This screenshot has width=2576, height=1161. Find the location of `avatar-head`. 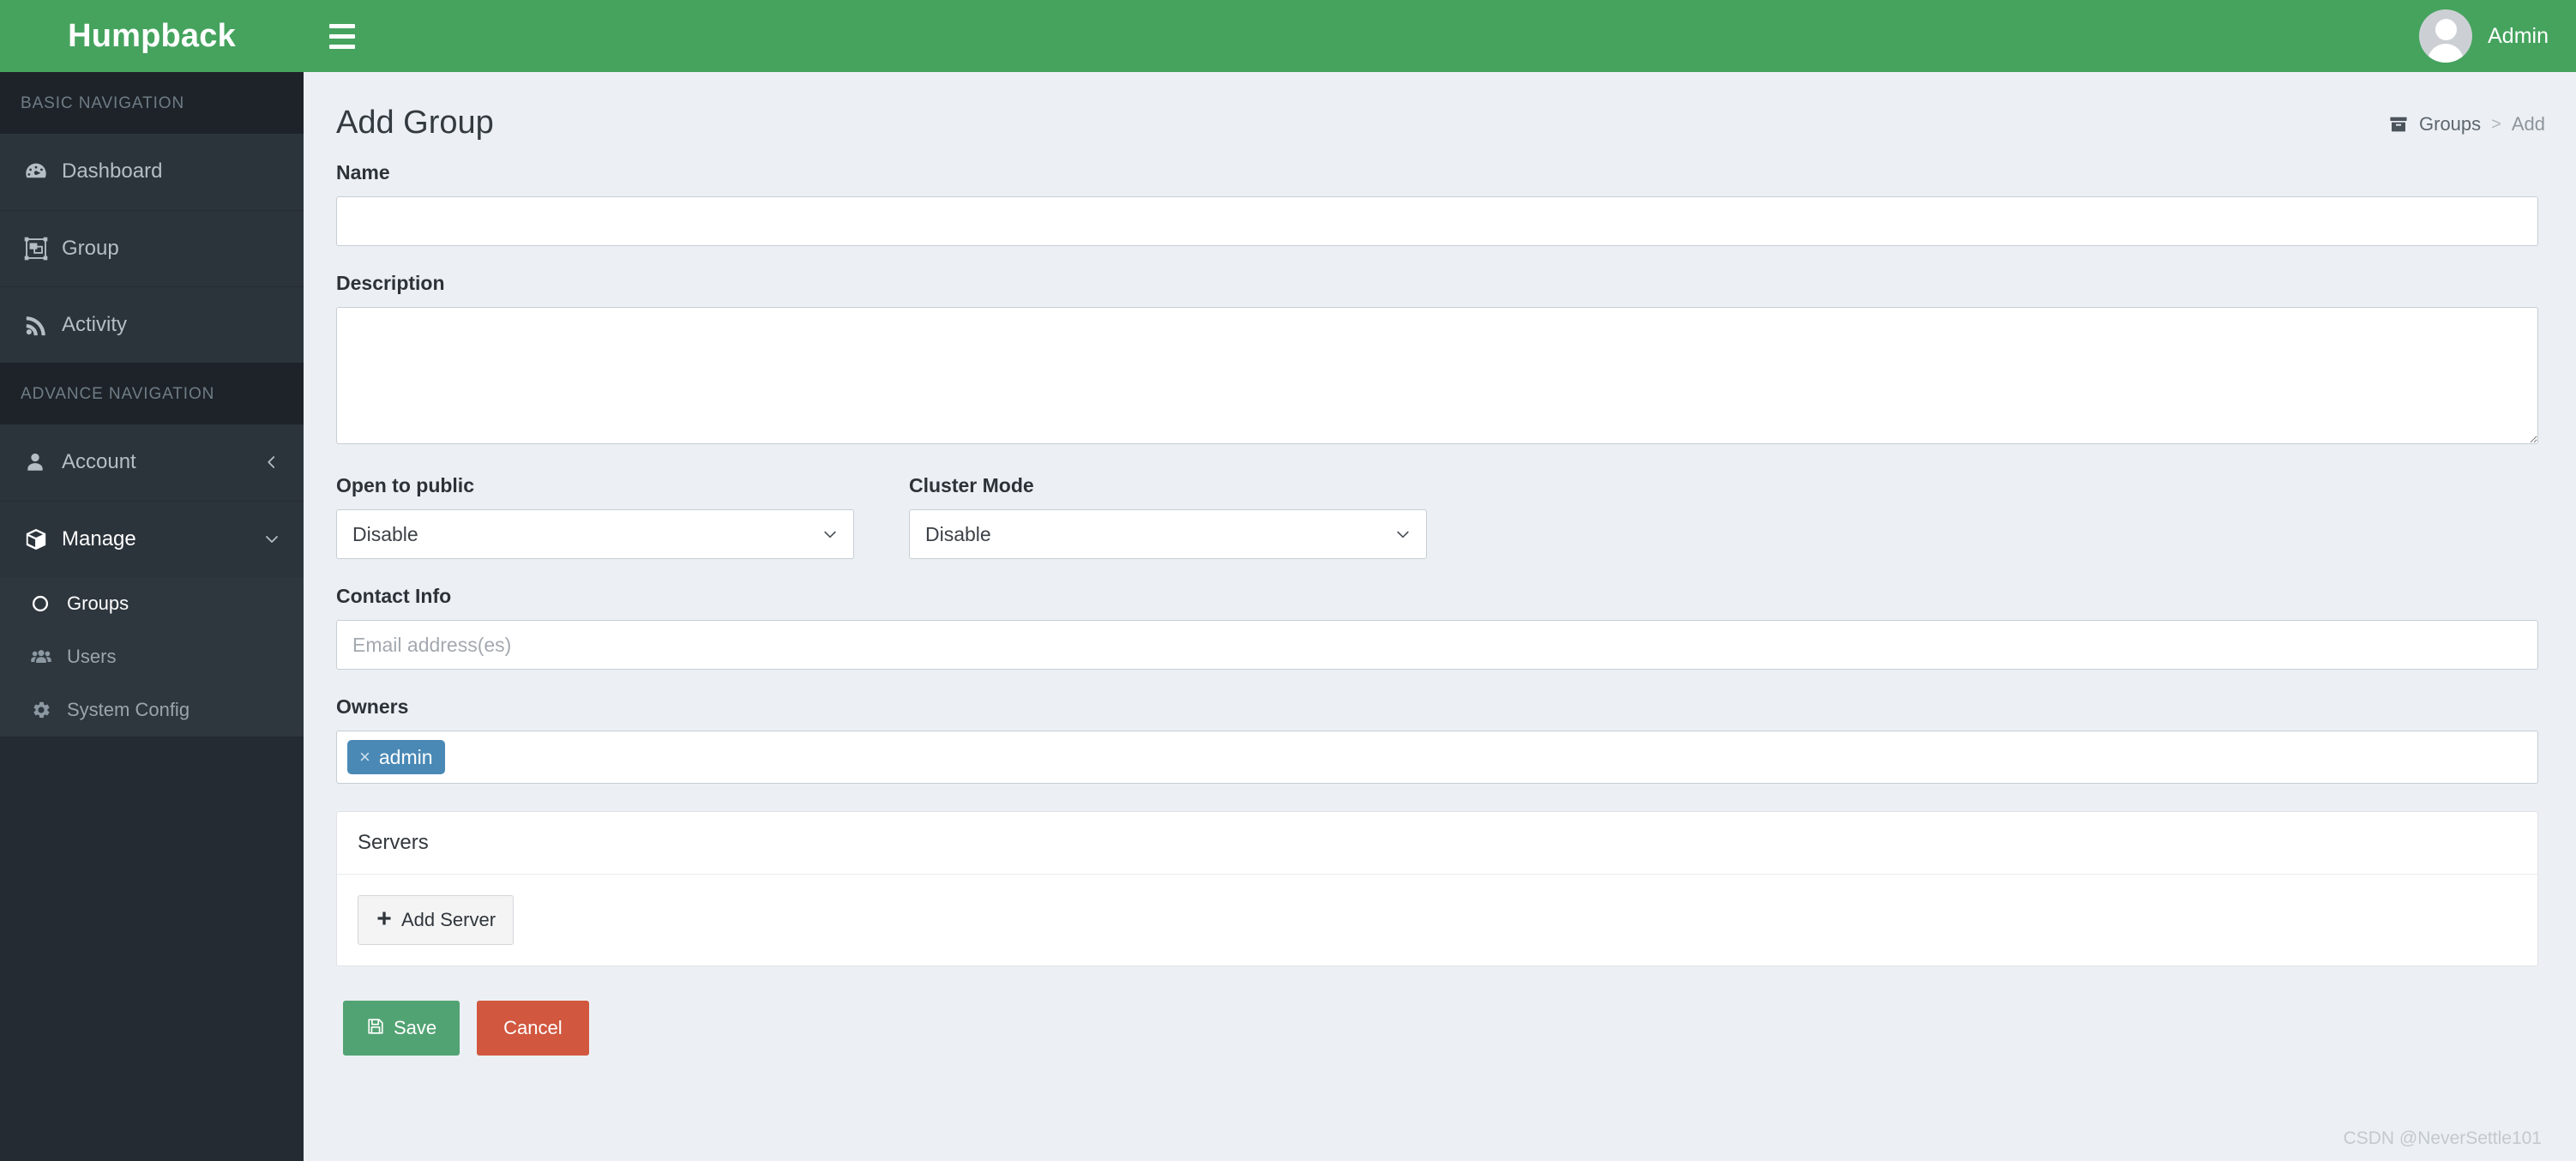

avatar-head is located at coordinates (2446, 30).